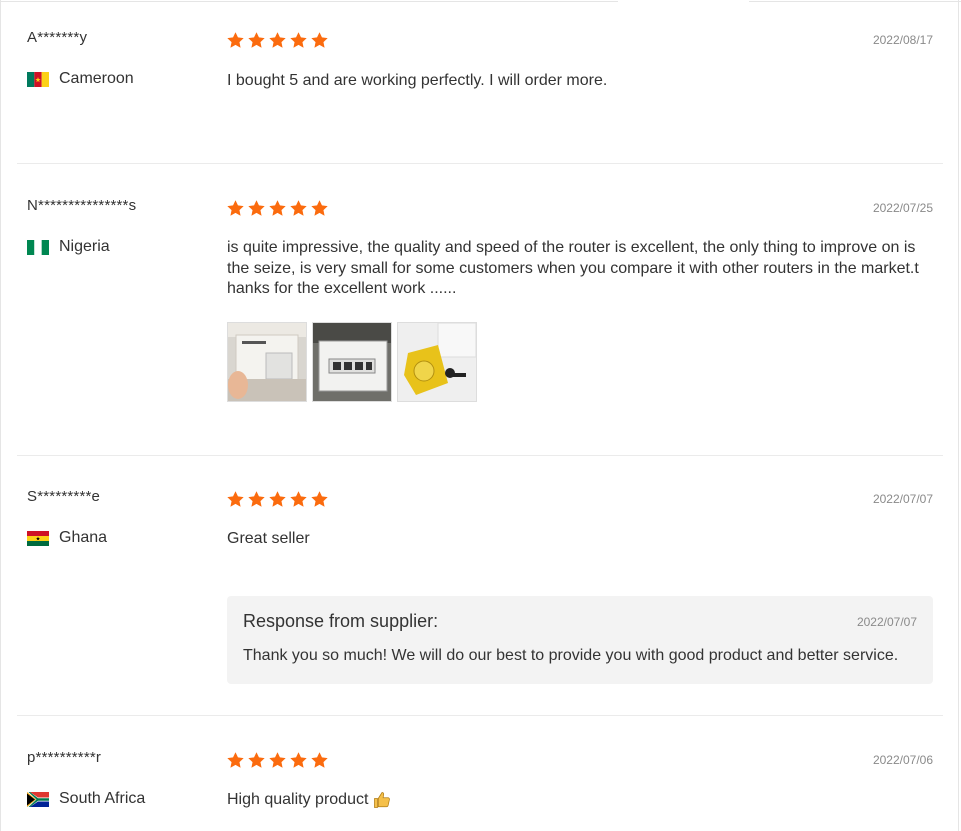 The height and width of the screenshot is (831, 961). I want to click on review-date: 2022/08/17, so click(902, 40).